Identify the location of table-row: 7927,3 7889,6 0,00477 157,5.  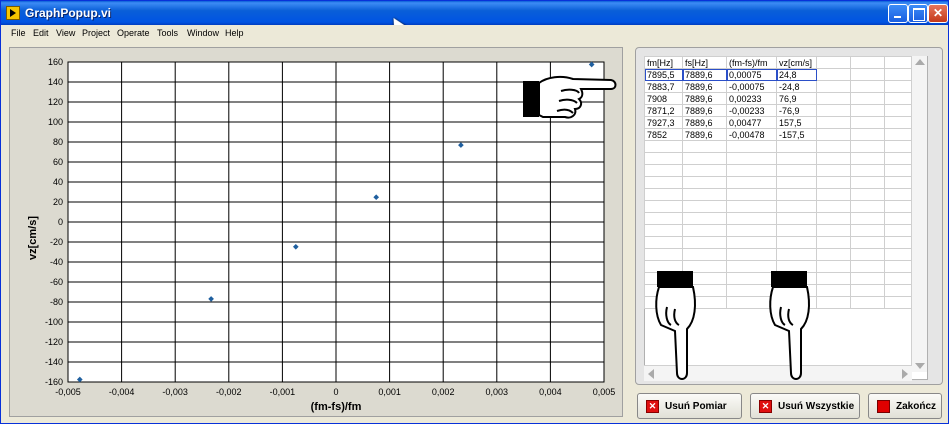
(778, 122).